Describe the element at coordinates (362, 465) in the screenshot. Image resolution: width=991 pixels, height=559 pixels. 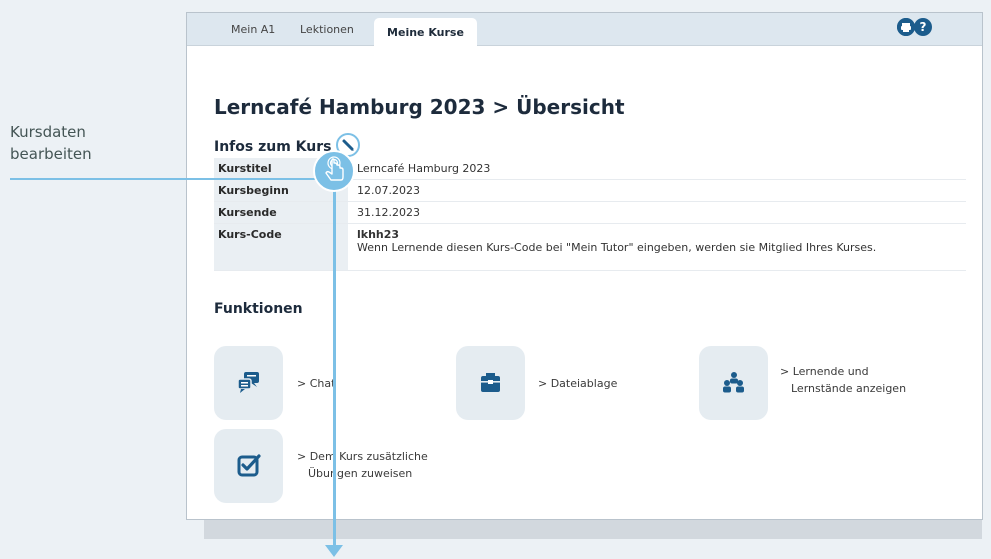
I see `exercises-link: > Dem Kurs zusätzliche Übungen zuweisen` at that location.